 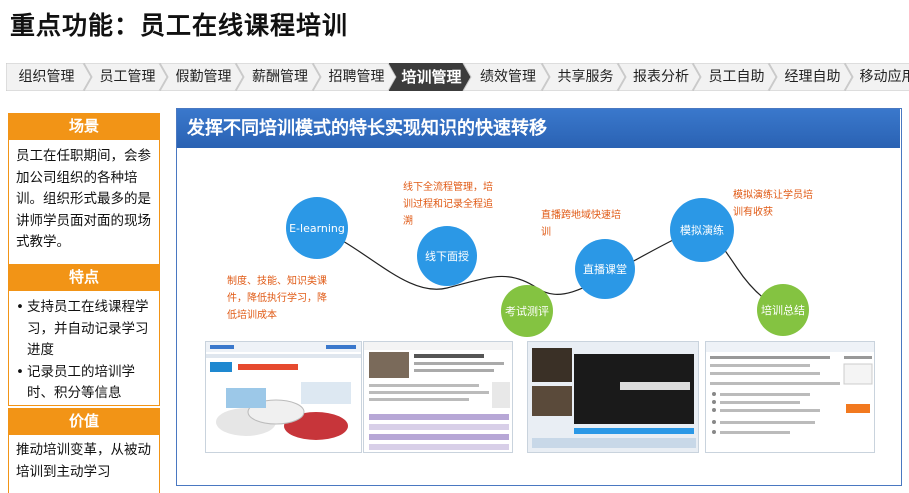 I want to click on node-exam-label: 考试测评, so click(x=527, y=311).